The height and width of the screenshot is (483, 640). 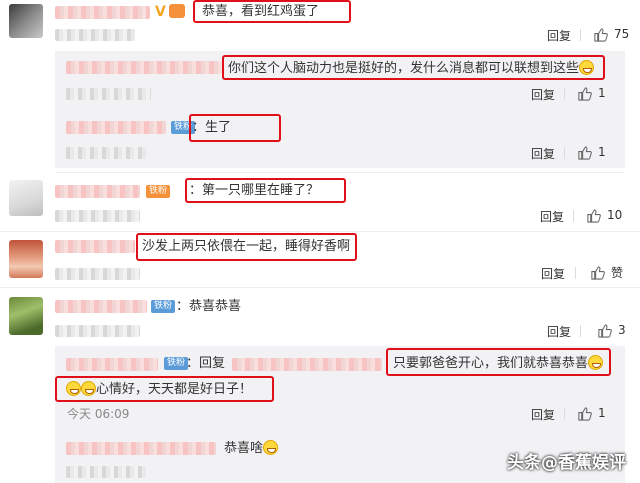 I want to click on like-count: 3, so click(x=622, y=330).